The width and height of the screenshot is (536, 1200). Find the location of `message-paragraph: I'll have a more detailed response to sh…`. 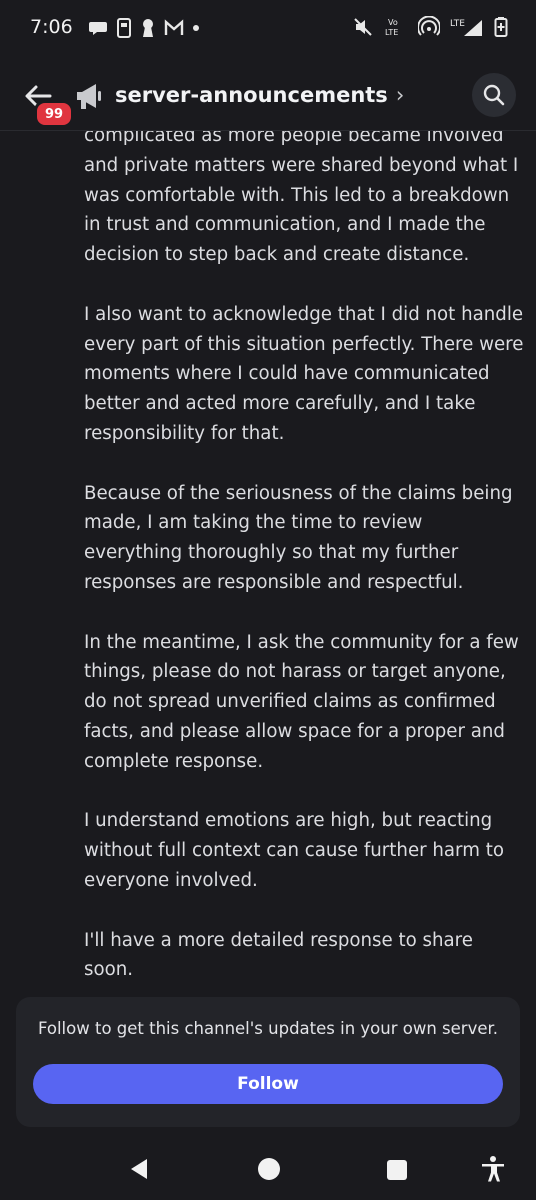

message-paragraph: I'll have a more detailed response to sh… is located at coordinates (278, 955).